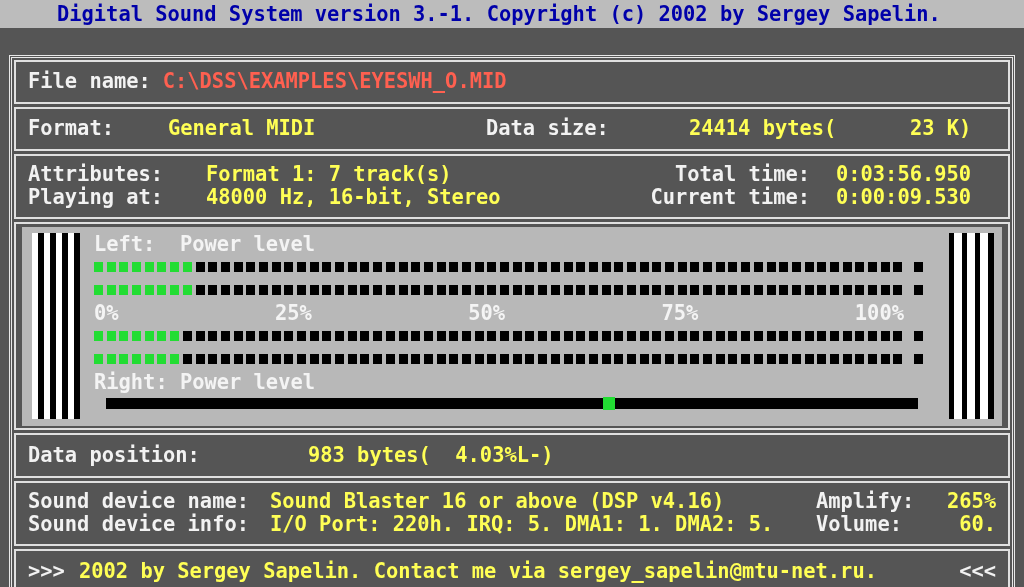 The height and width of the screenshot is (587, 1024). What do you see at coordinates (106, 313) in the screenshot?
I see `scale-label: 0%` at bounding box center [106, 313].